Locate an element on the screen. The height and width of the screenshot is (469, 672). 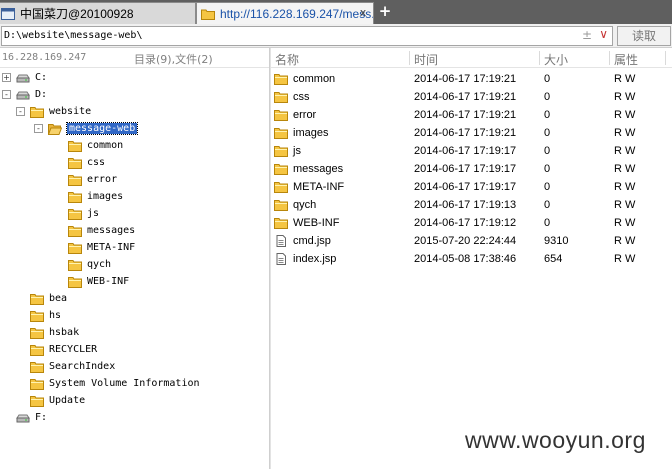
file-time: 2015-07-20 22:24:44 is located at coordinates (465, 241).